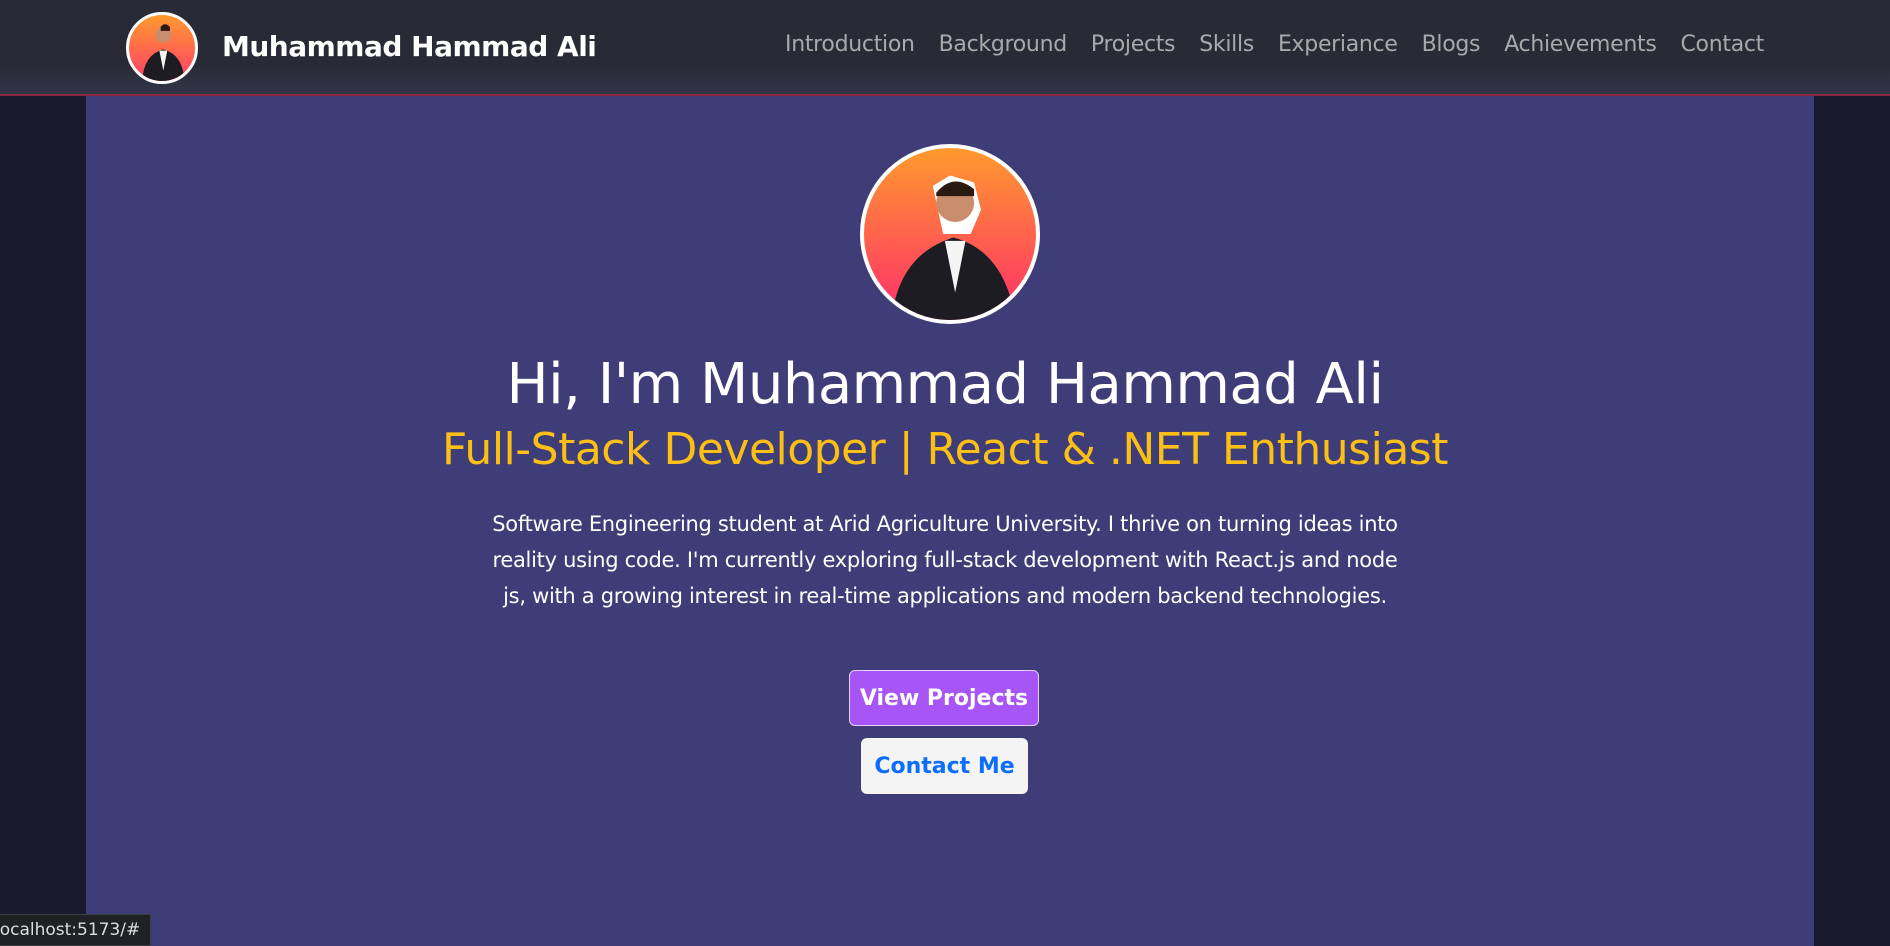 This screenshot has height=946, width=1890. I want to click on contact-me-button: Contact Me, so click(944, 766).